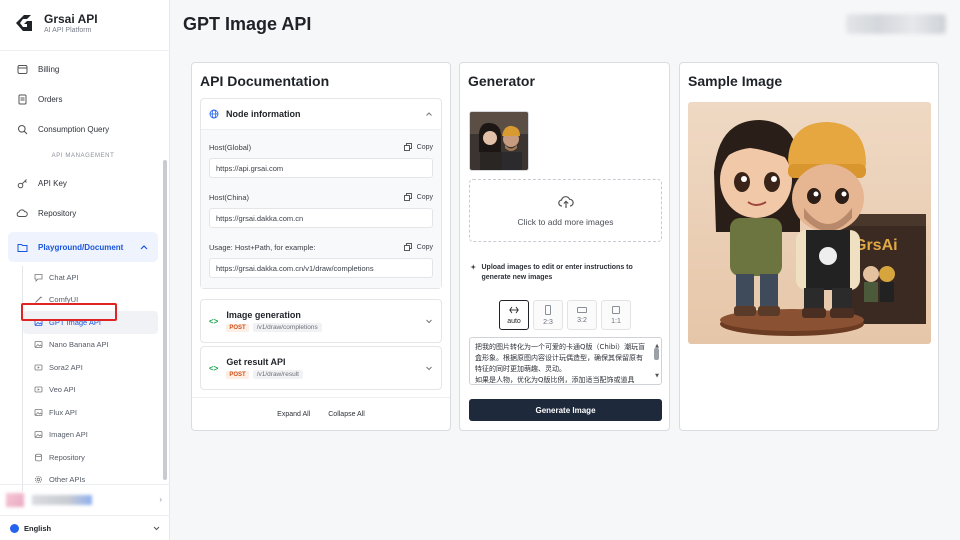 Image resolution: width=960 pixels, height=540 pixels. Describe the element at coordinates (90, 435) in the screenshot. I see `sub-item-imagen-api: Imagen API` at that location.